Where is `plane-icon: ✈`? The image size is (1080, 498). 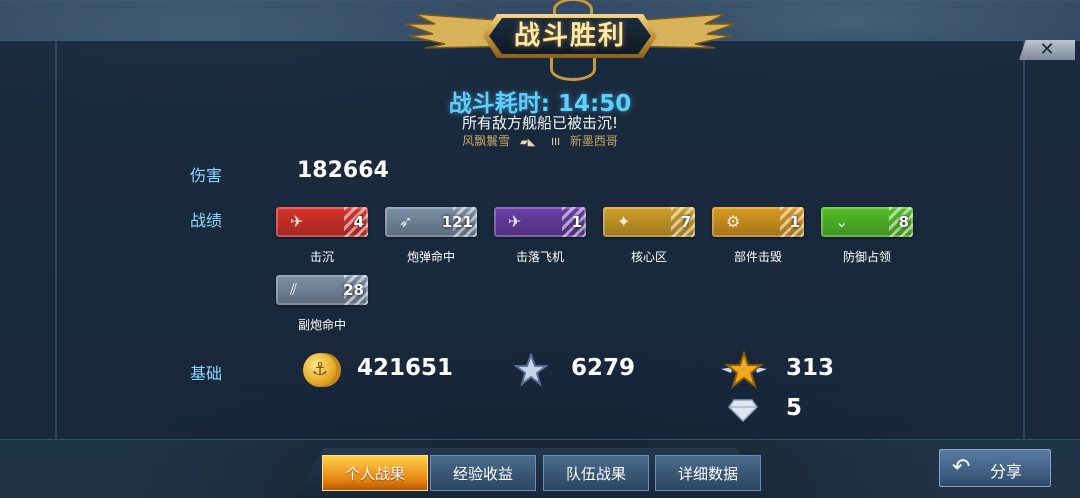 plane-icon: ✈ is located at coordinates (515, 221).